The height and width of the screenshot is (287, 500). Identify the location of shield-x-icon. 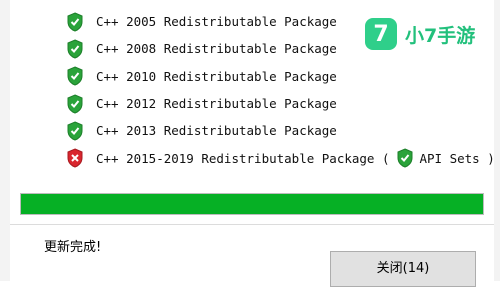
(75, 158).